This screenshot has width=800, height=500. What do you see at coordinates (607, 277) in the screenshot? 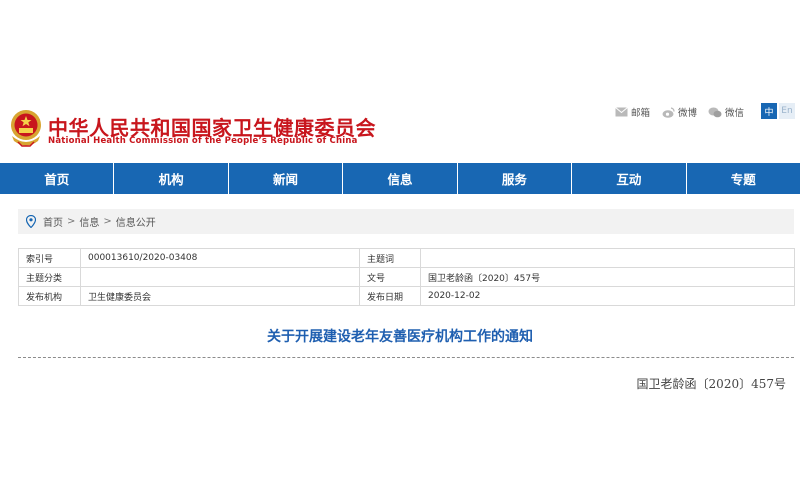
I see `document-number-value: 国卫老龄函〔2020〕457号` at bounding box center [607, 277].